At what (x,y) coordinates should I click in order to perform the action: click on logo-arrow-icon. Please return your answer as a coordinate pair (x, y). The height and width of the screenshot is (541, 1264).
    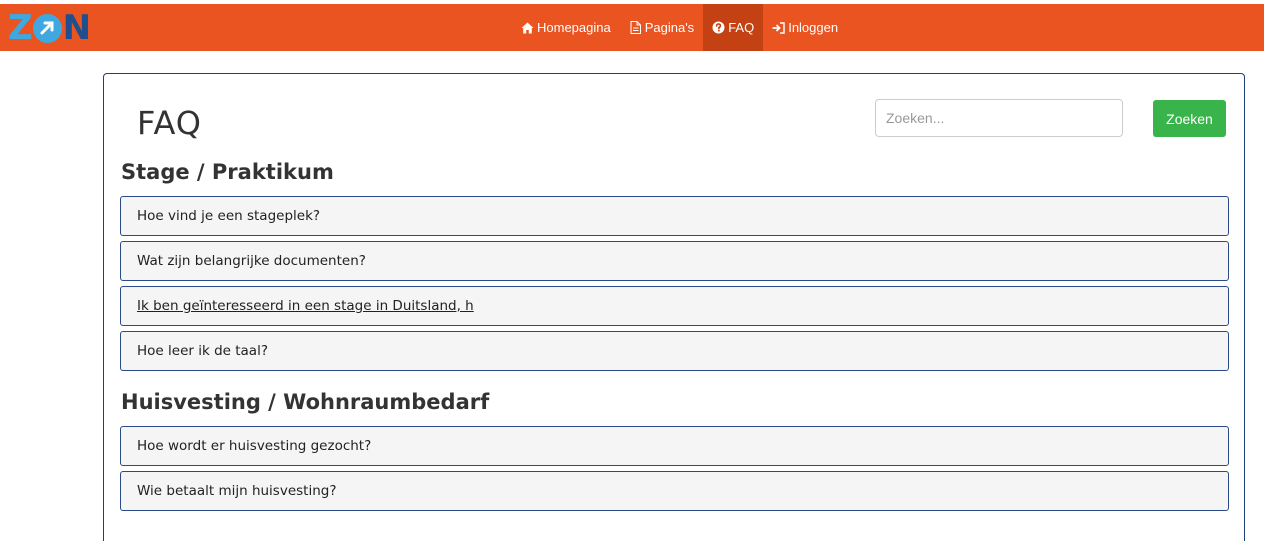
    Looking at the image, I should click on (47, 28).